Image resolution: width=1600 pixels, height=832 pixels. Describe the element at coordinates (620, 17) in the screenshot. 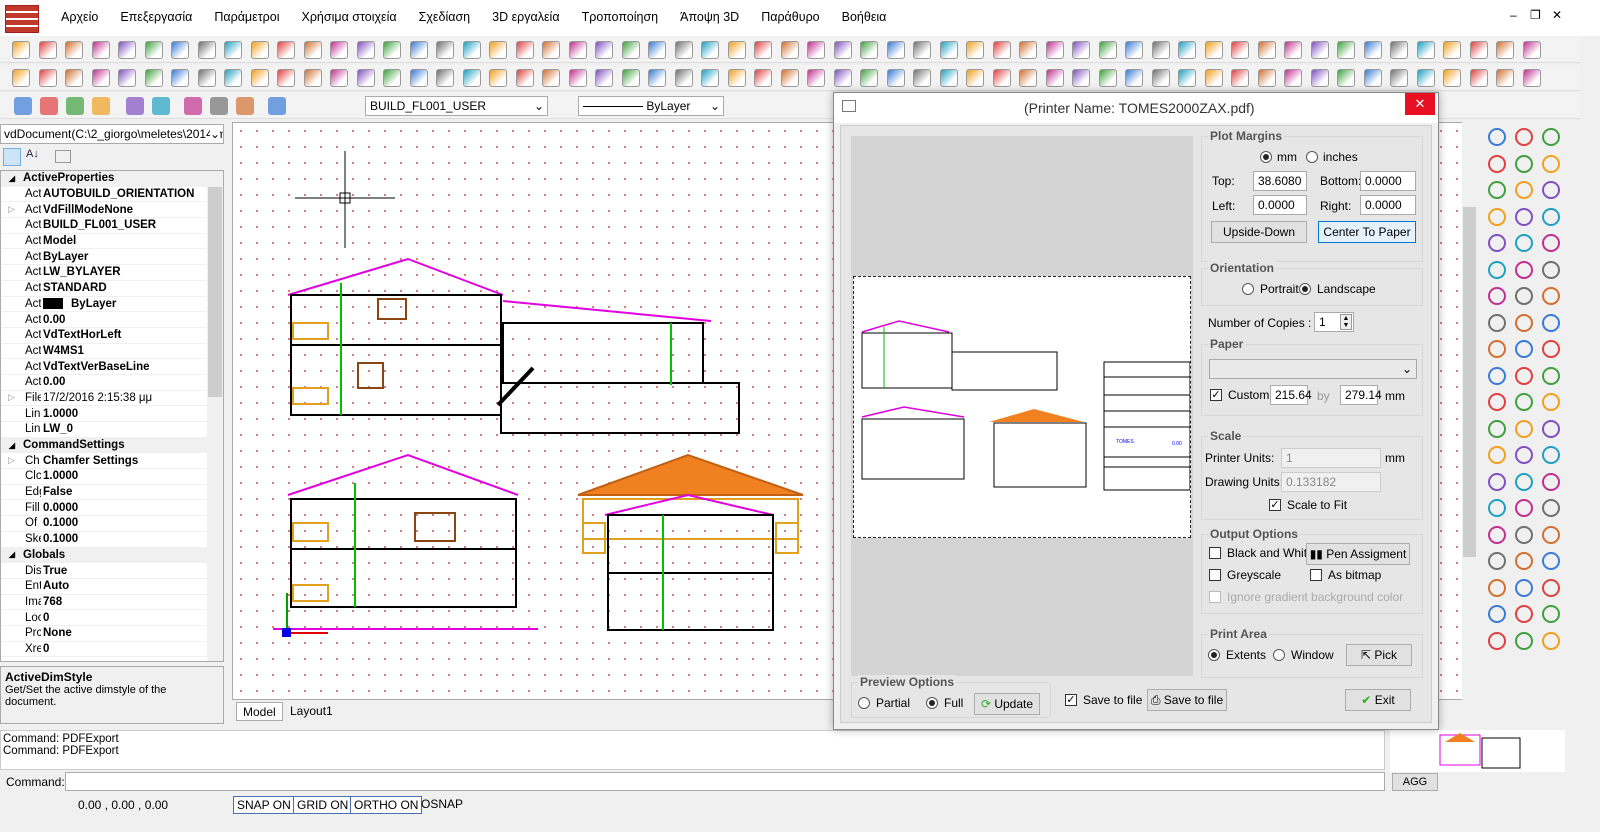

I see `menu-item: Τροποποίηση` at that location.